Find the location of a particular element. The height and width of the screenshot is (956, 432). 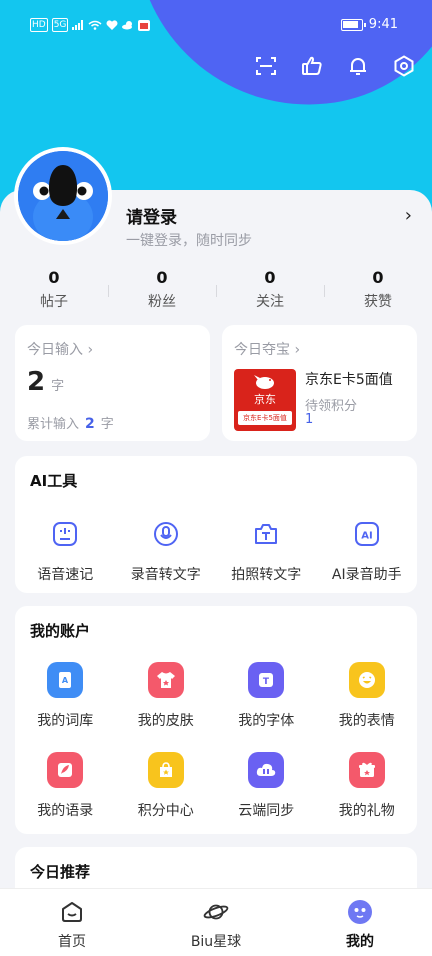

stats-row: 0 帖子 0 粉丝 0 关注 0 获赞 is located at coordinates (216, 293).